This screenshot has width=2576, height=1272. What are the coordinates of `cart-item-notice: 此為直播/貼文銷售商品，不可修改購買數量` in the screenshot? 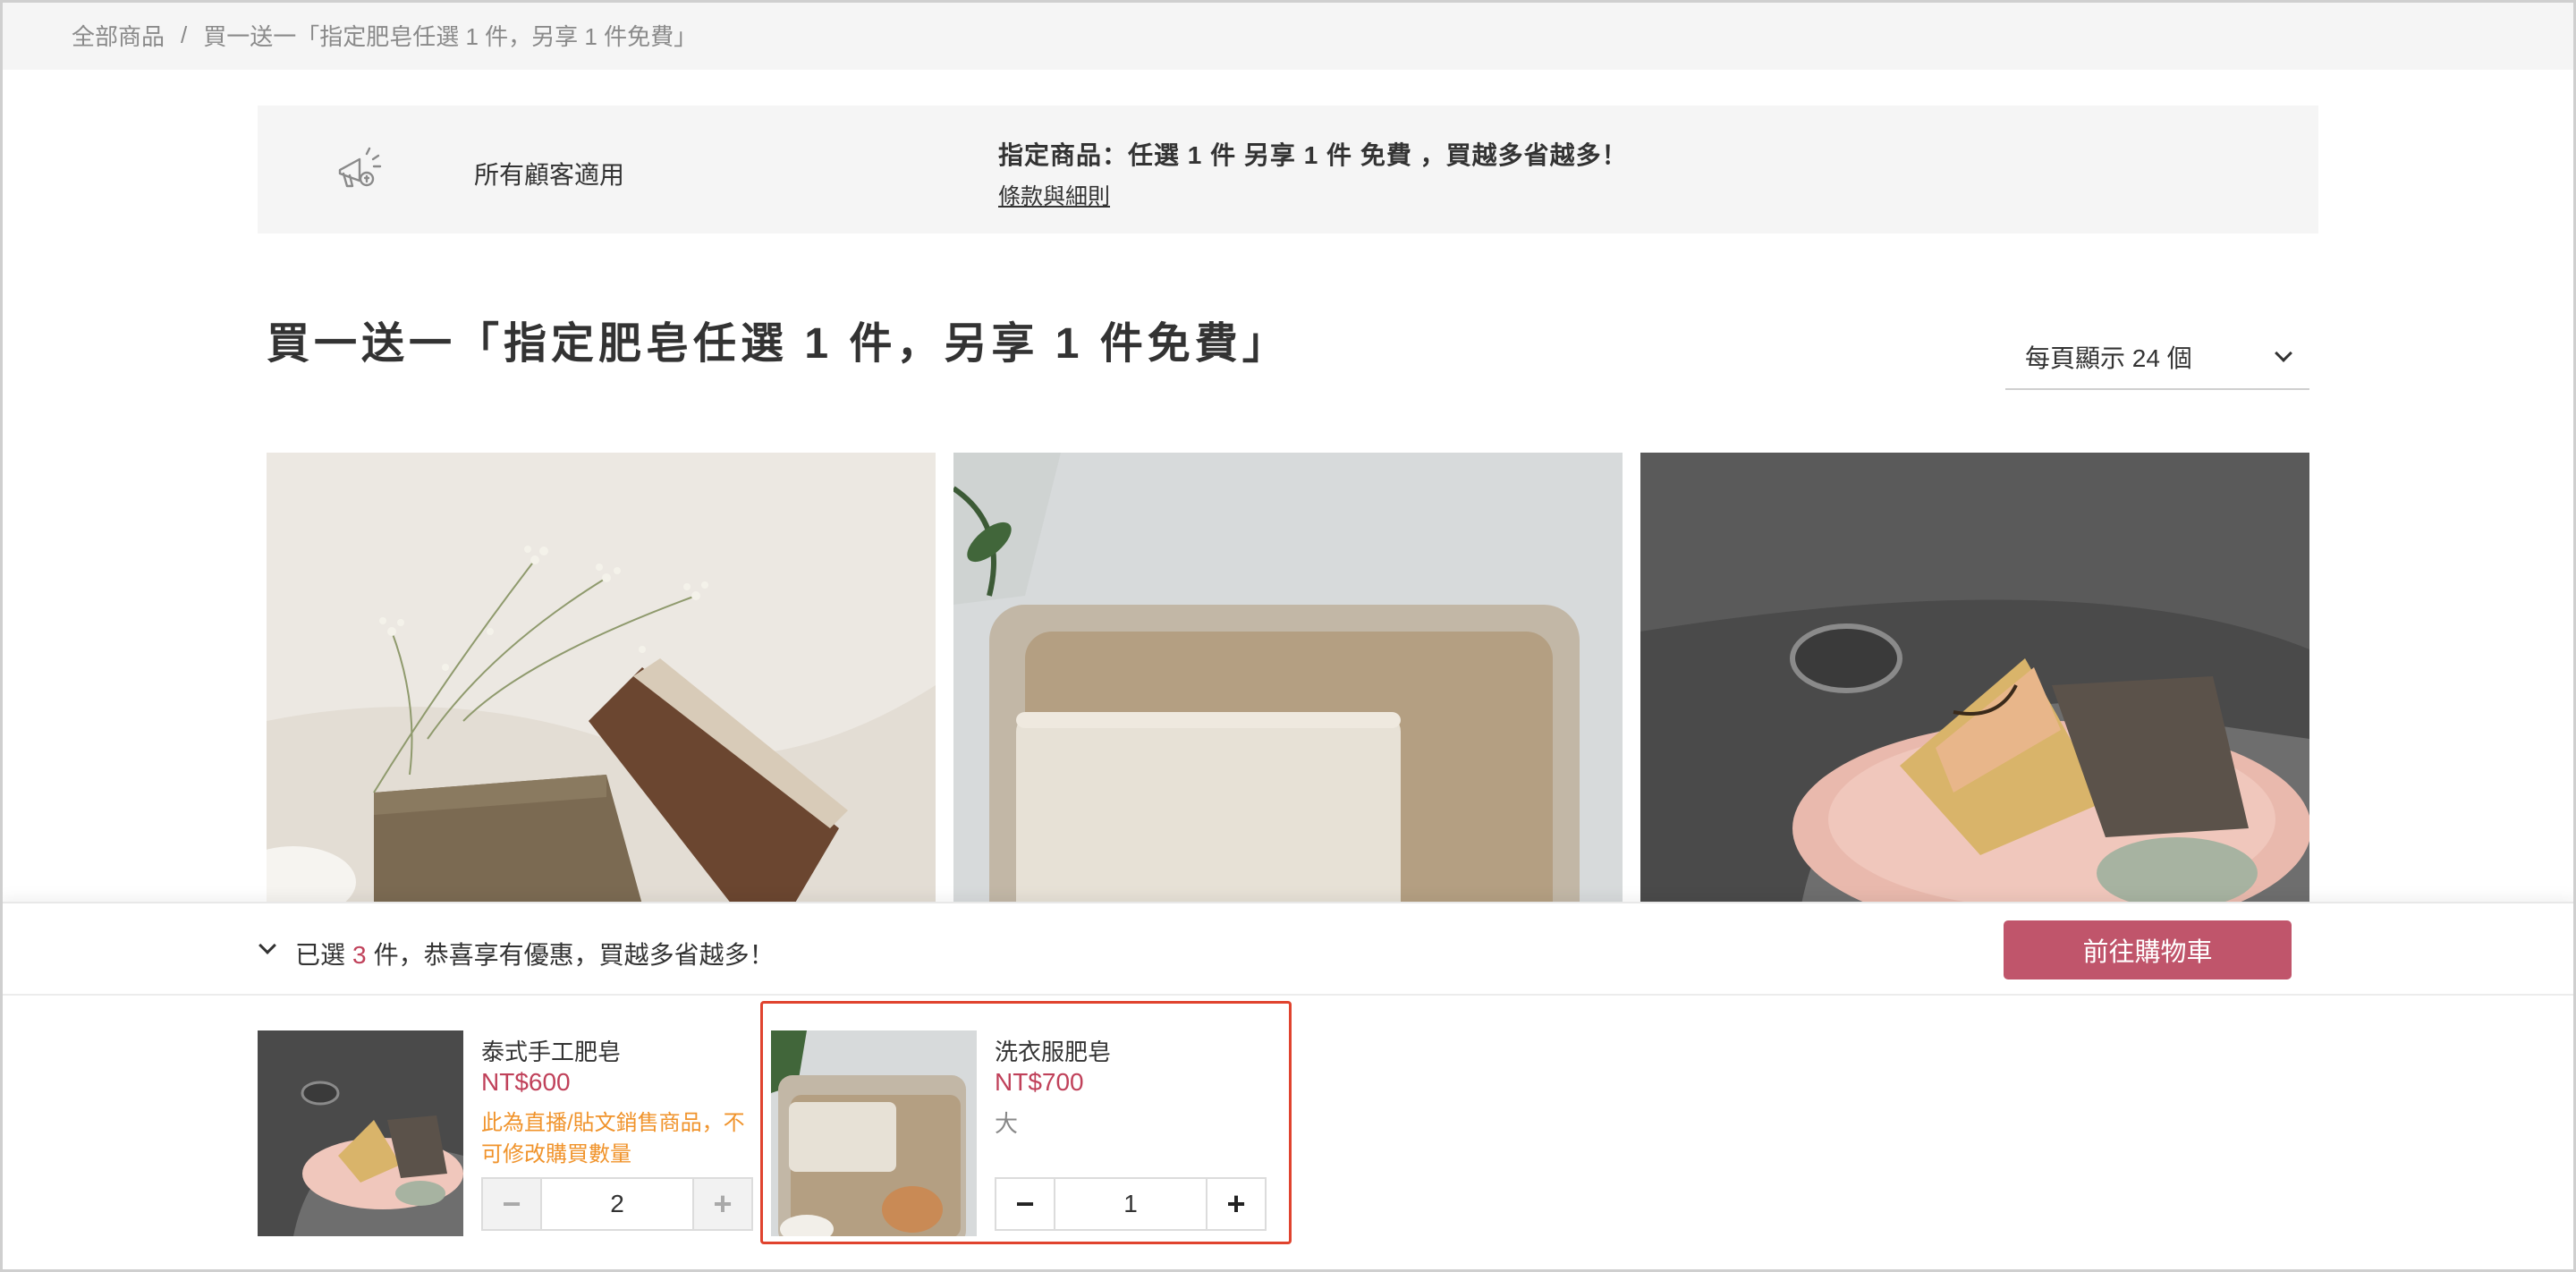 It's located at (613, 1138).